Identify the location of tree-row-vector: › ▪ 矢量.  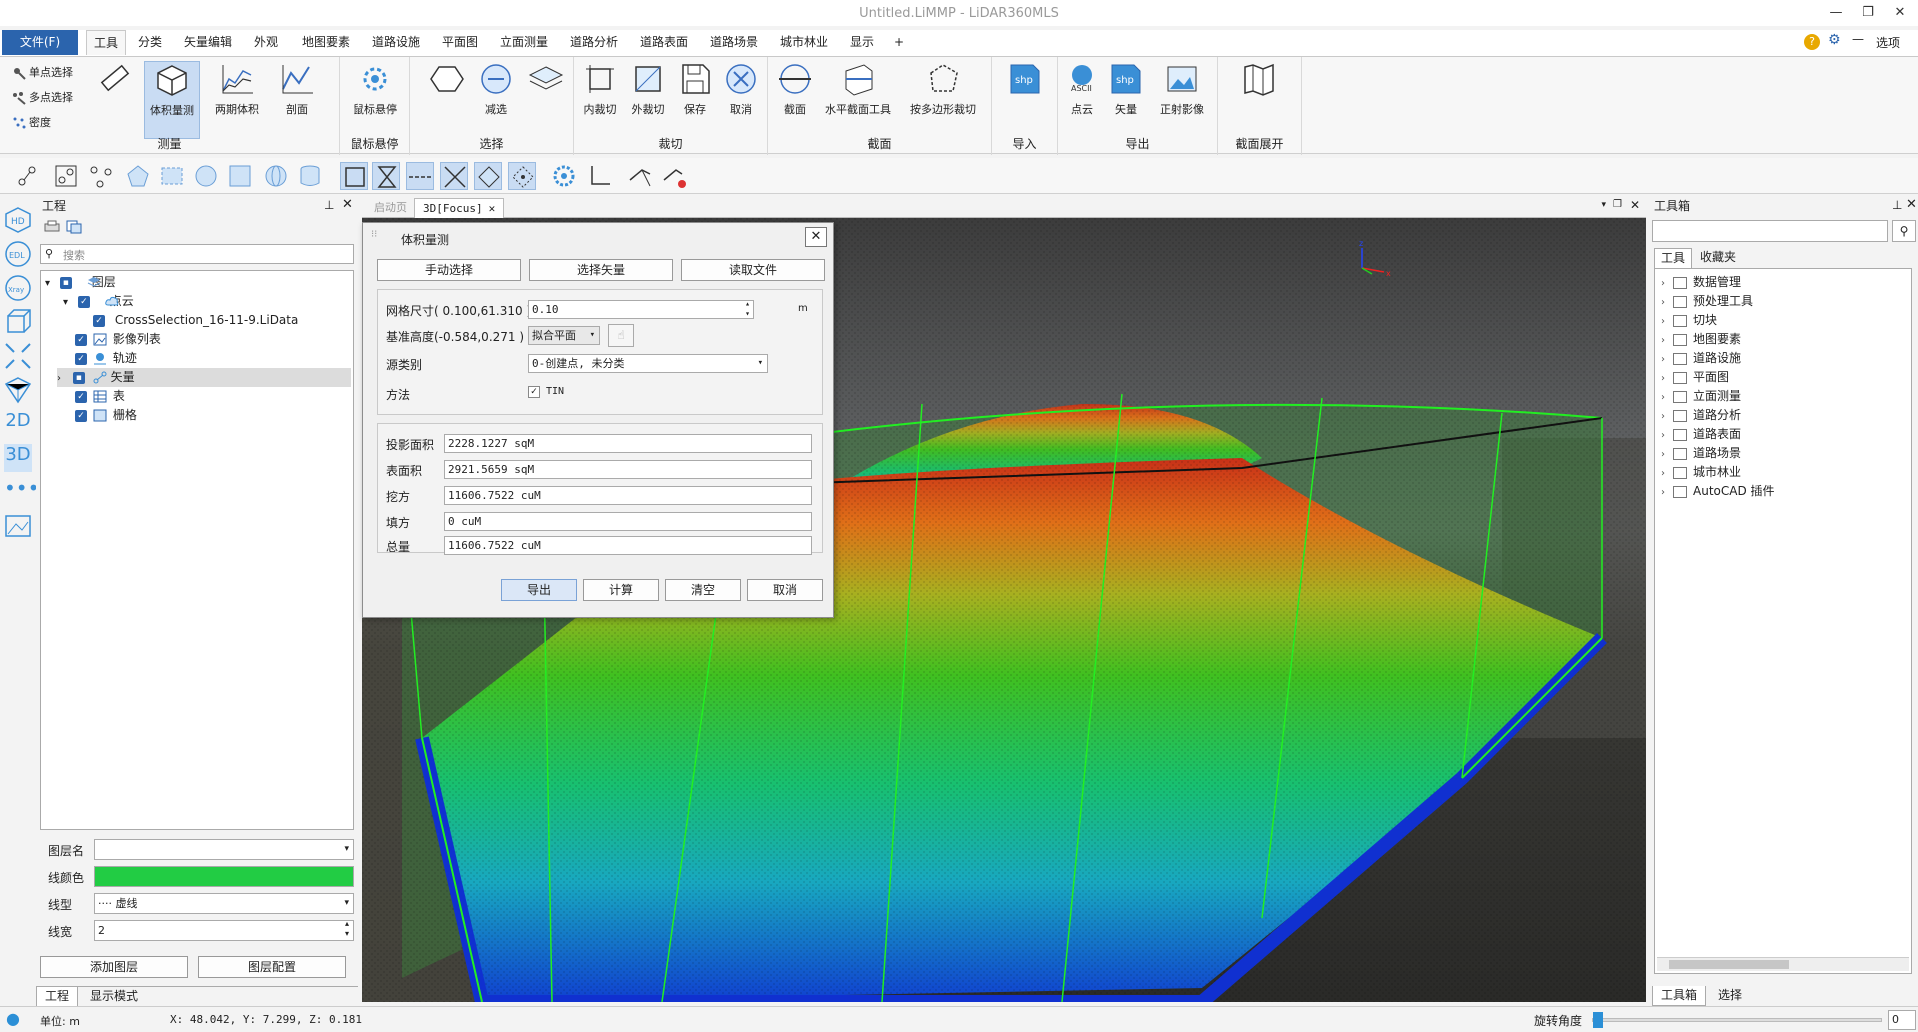
(204, 377).